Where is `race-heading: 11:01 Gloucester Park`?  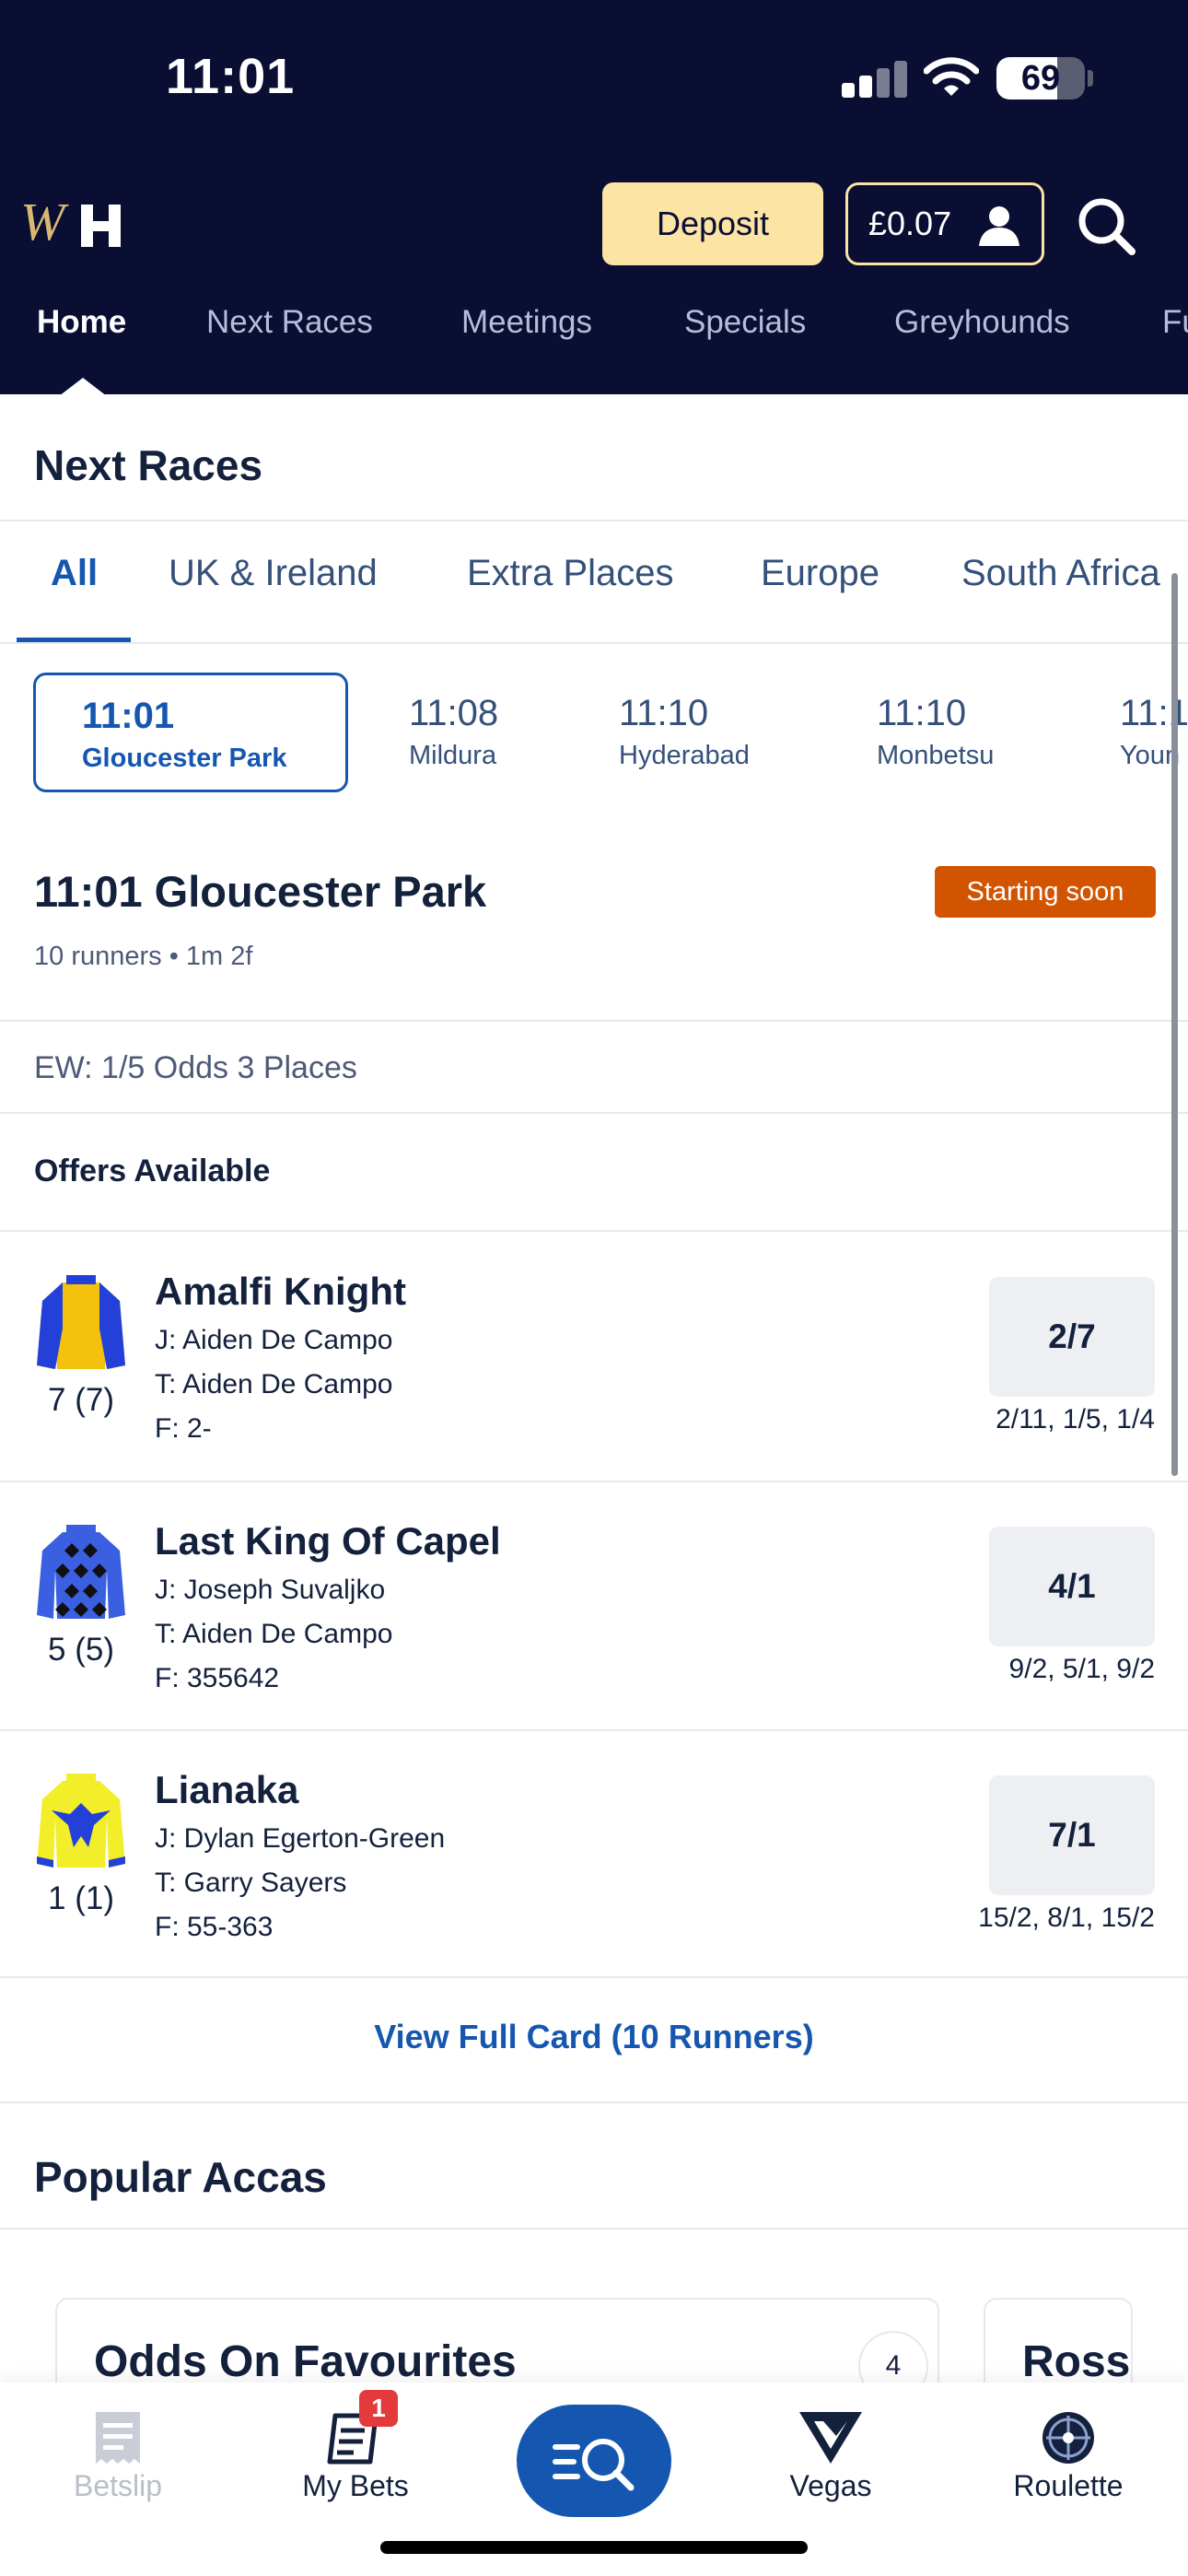
race-heading: 11:01 Gloucester Park is located at coordinates (260, 891).